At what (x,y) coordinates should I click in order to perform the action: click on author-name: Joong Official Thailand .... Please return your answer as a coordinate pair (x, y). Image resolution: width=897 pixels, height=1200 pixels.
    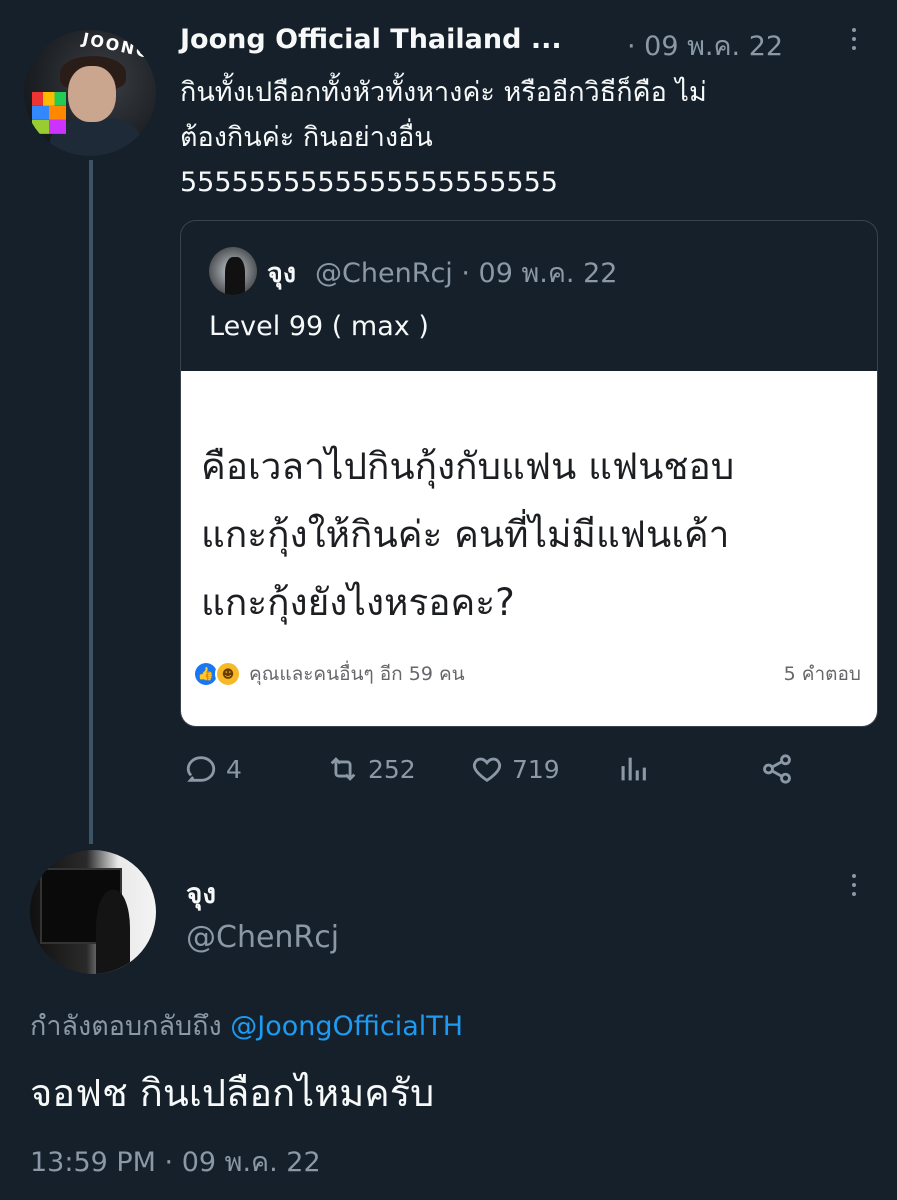
    Looking at the image, I should click on (371, 39).